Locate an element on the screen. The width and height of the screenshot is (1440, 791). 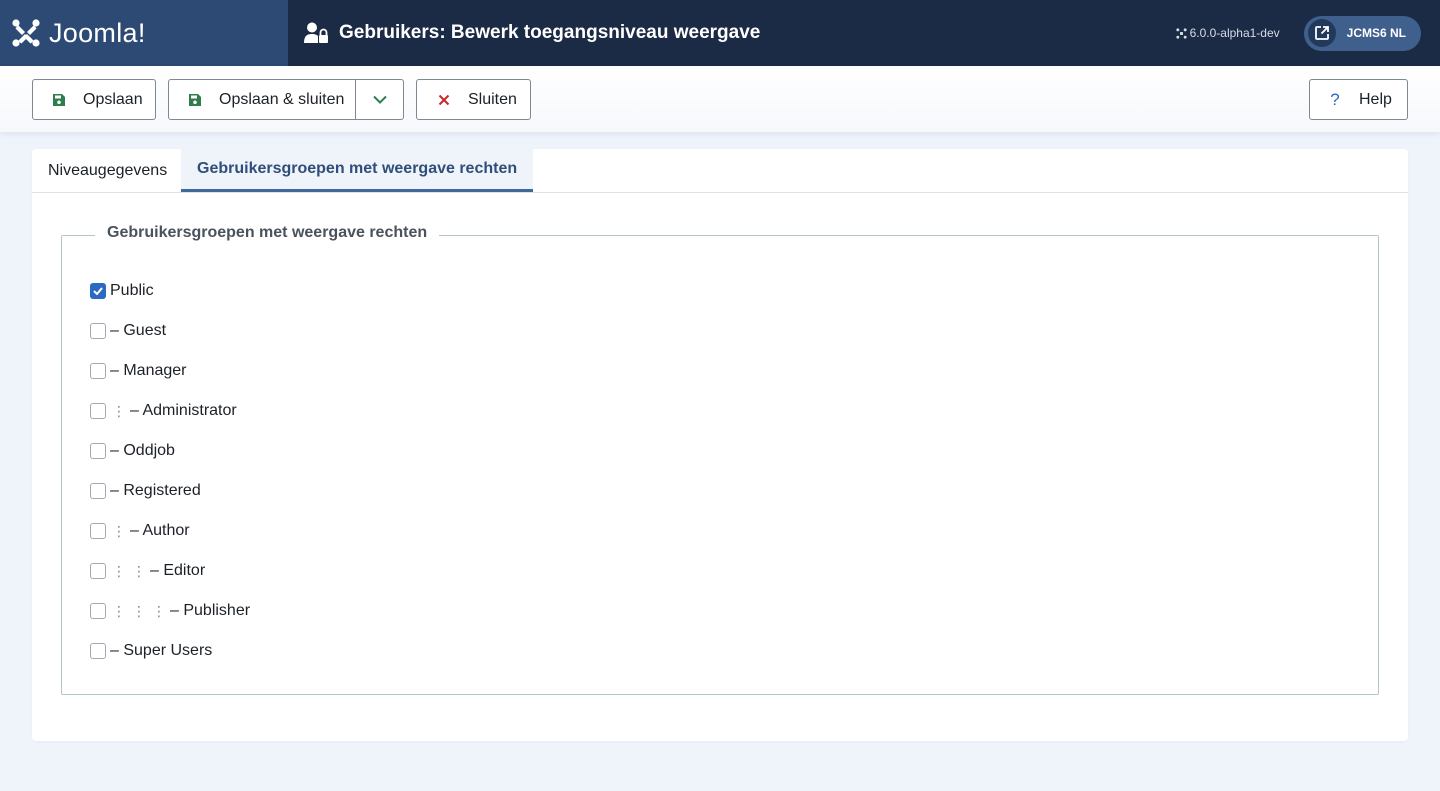
fieldset-legend: Gebruikersgroepen met weergave rechten is located at coordinates (267, 233).